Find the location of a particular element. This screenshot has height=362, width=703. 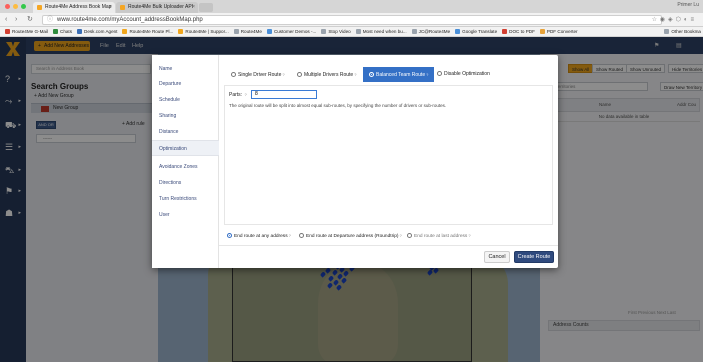

dialog-nav-user: User is located at coordinates (185, 215).